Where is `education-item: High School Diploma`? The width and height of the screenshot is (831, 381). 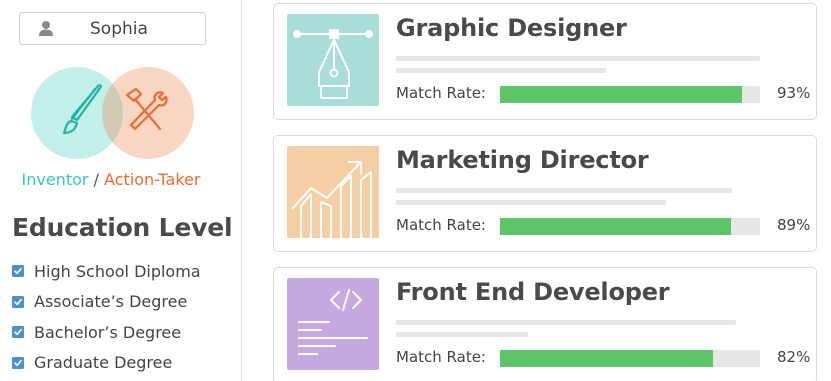 education-item: High School Diploma is located at coordinates (106, 271).